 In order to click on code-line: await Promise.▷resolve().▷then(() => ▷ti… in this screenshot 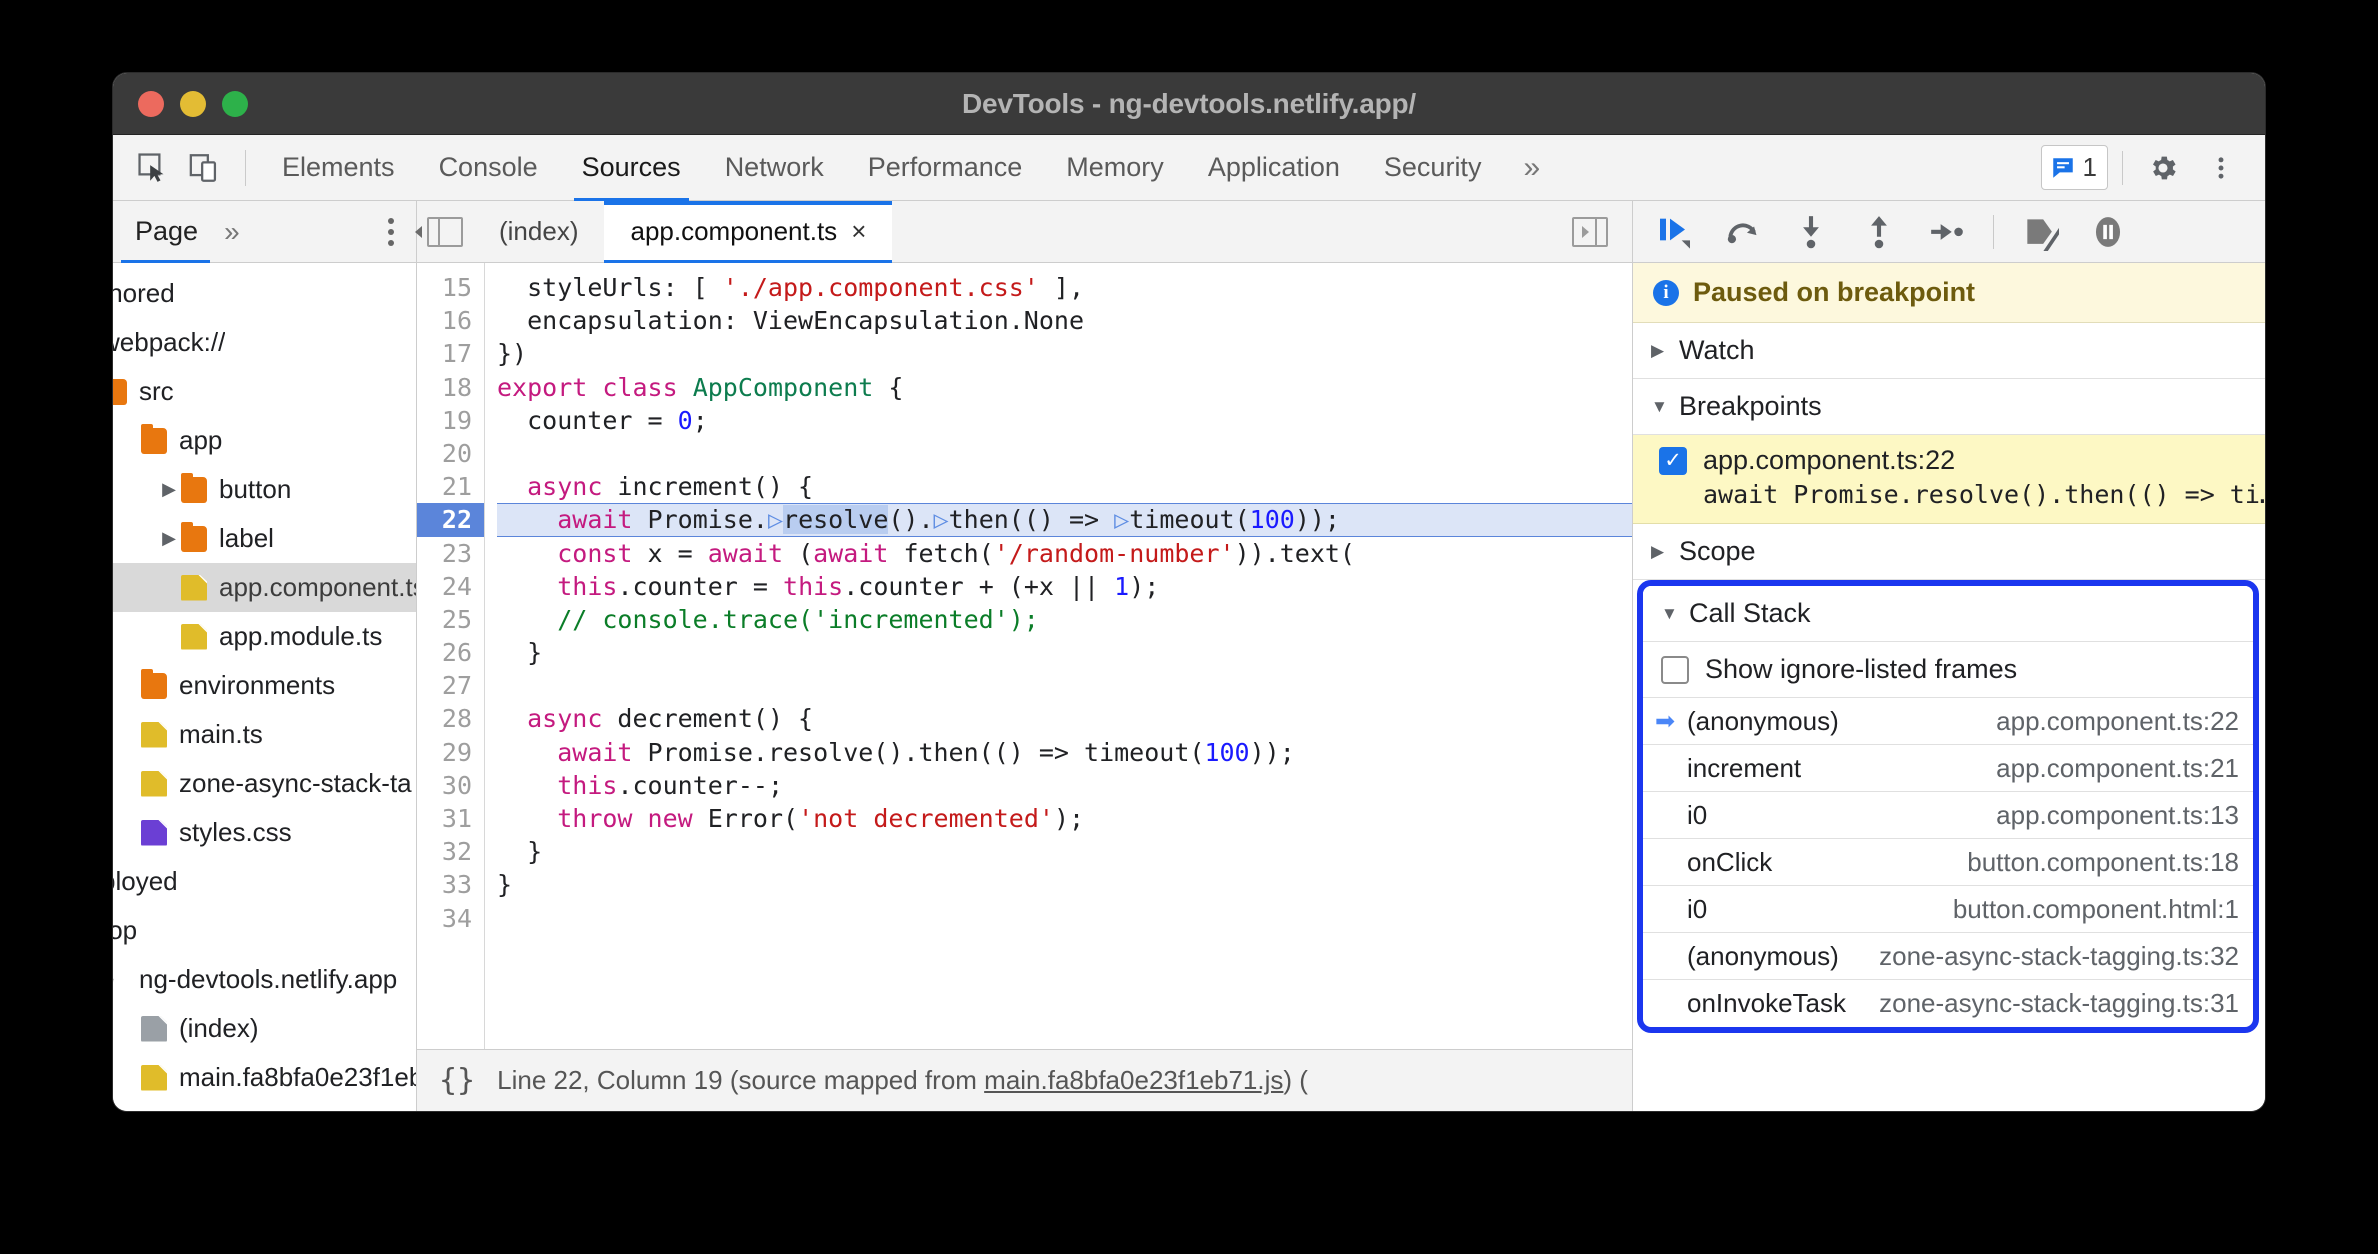, I will do `click(1064, 520)`.